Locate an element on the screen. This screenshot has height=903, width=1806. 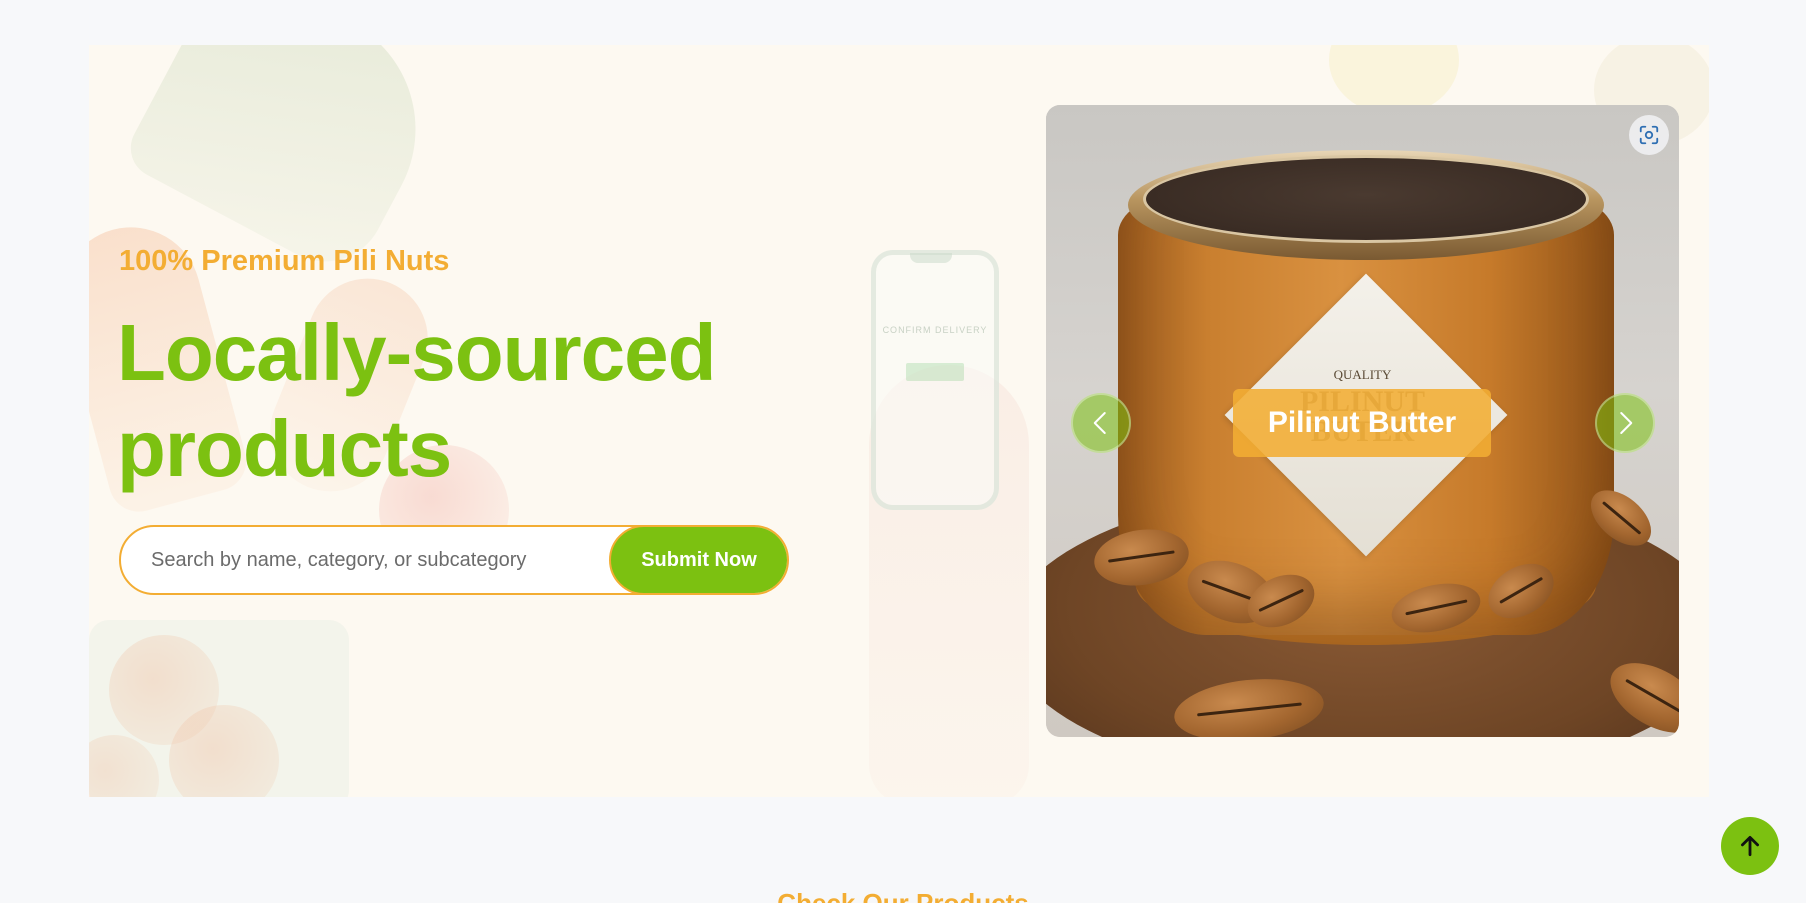
phone-background-image: CONFIRM DELIVERY is located at coordinates (935, 380).